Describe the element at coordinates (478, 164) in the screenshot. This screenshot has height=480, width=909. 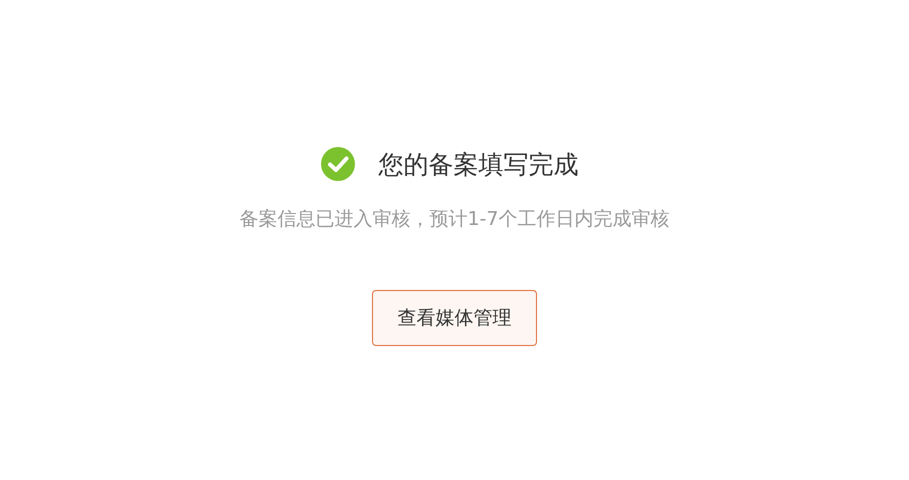
I see `result-title: 您的备案填写完成` at that location.